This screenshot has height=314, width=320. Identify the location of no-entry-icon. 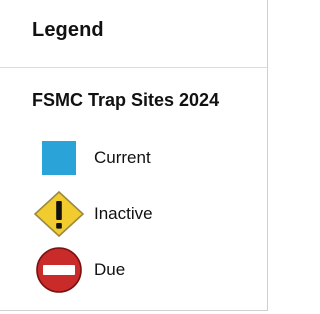
(59, 270).